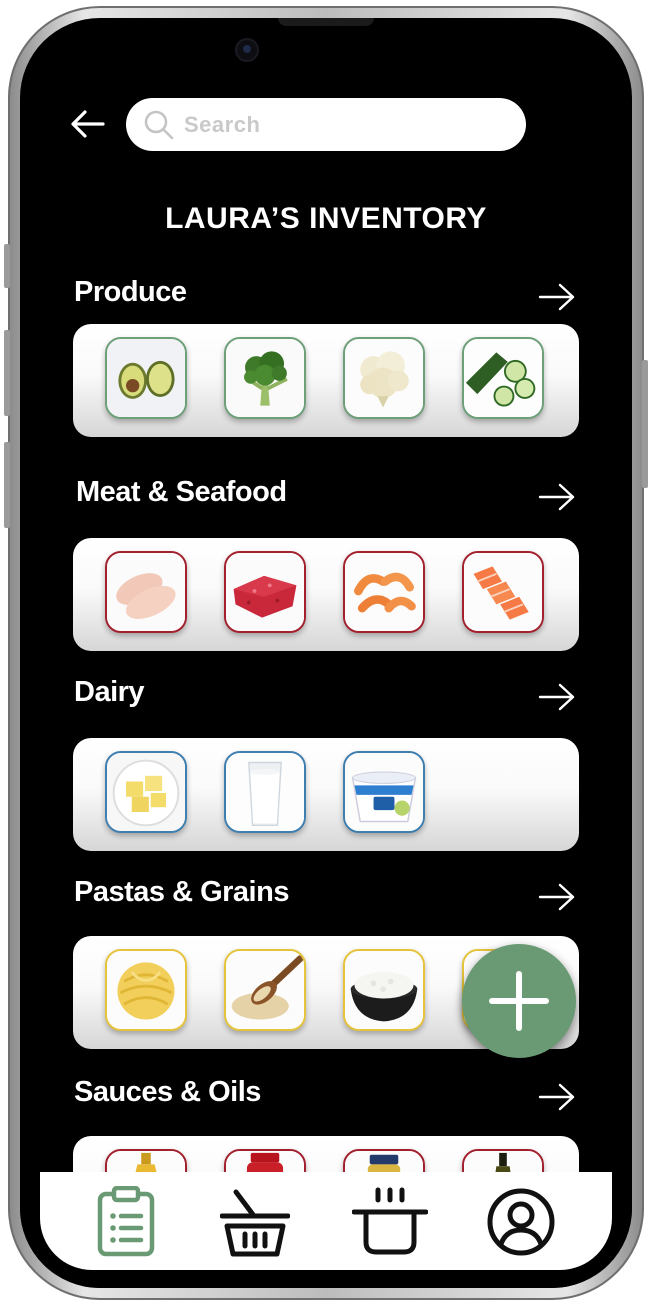 This screenshot has width=652, height=1308. I want to click on see-all-dairy-button, so click(557, 697).